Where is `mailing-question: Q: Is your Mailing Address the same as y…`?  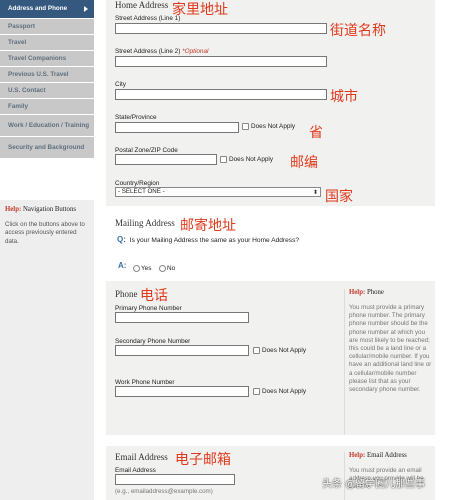 mailing-question: Q: Is your Mailing Address the same as y… is located at coordinates (208, 239).